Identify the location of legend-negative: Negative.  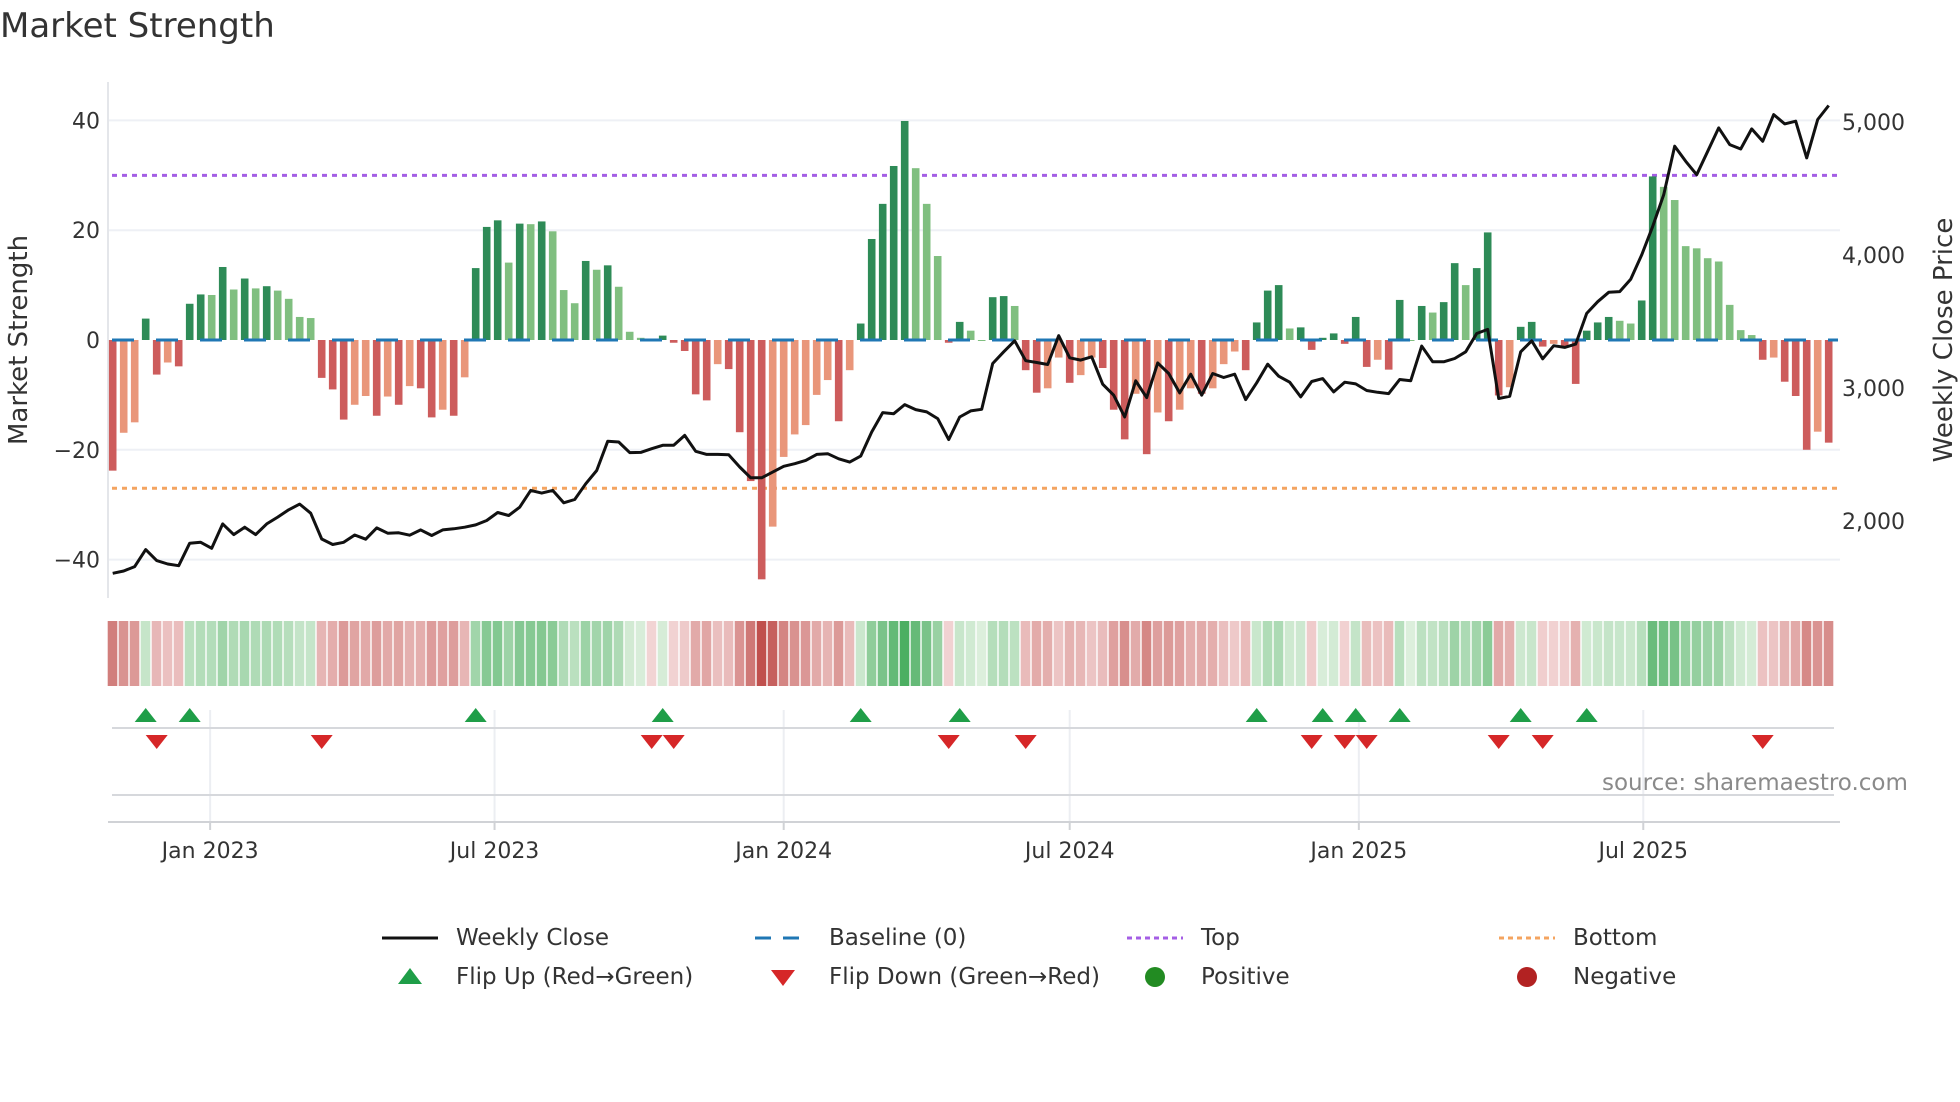
(1586, 977).